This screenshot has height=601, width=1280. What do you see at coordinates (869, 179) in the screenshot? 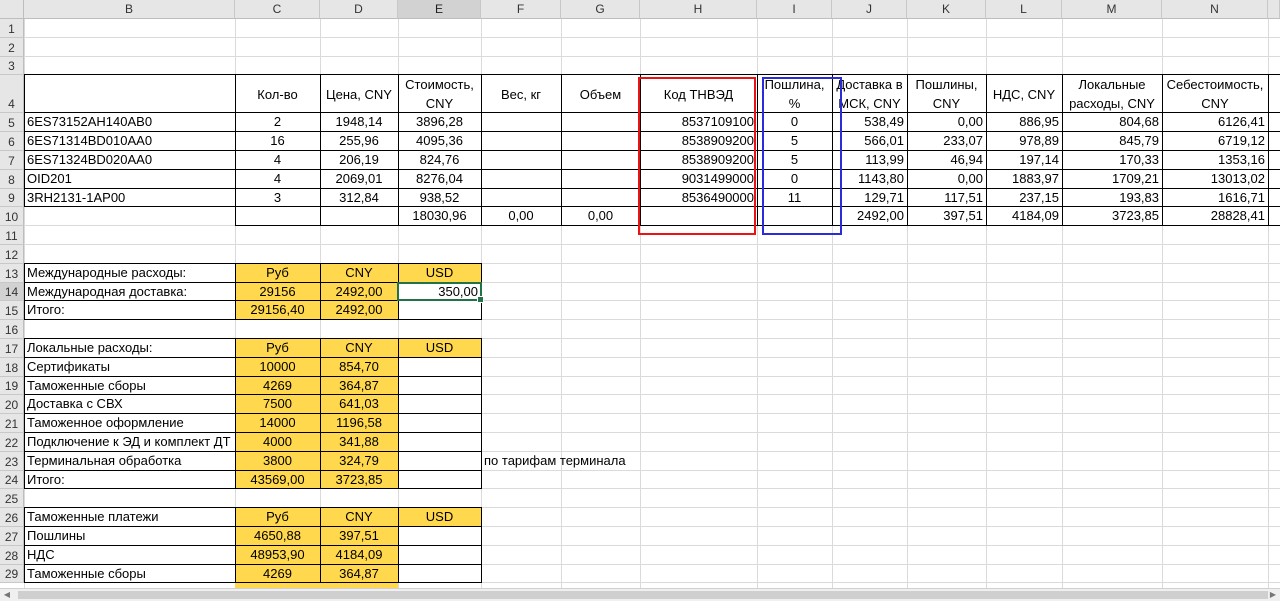
I see `table-cell: 1143,80` at bounding box center [869, 179].